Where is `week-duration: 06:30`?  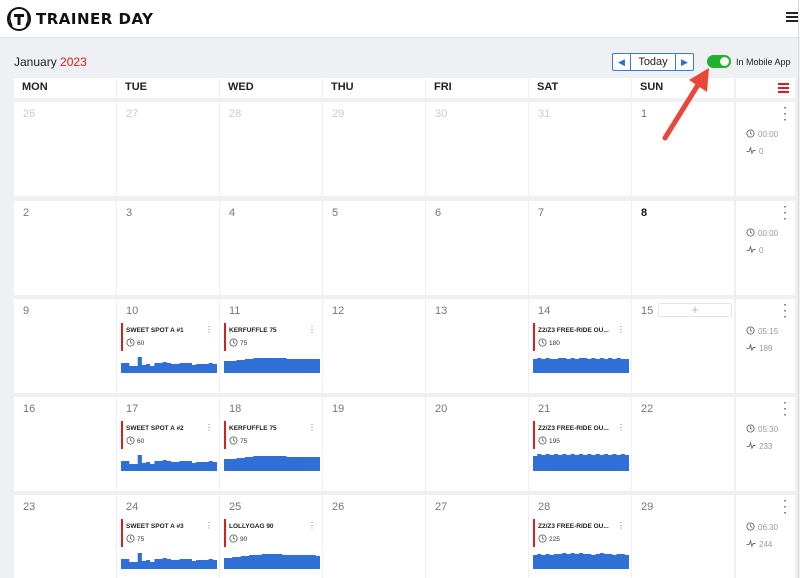 week-duration: 06:30 is located at coordinates (762, 527).